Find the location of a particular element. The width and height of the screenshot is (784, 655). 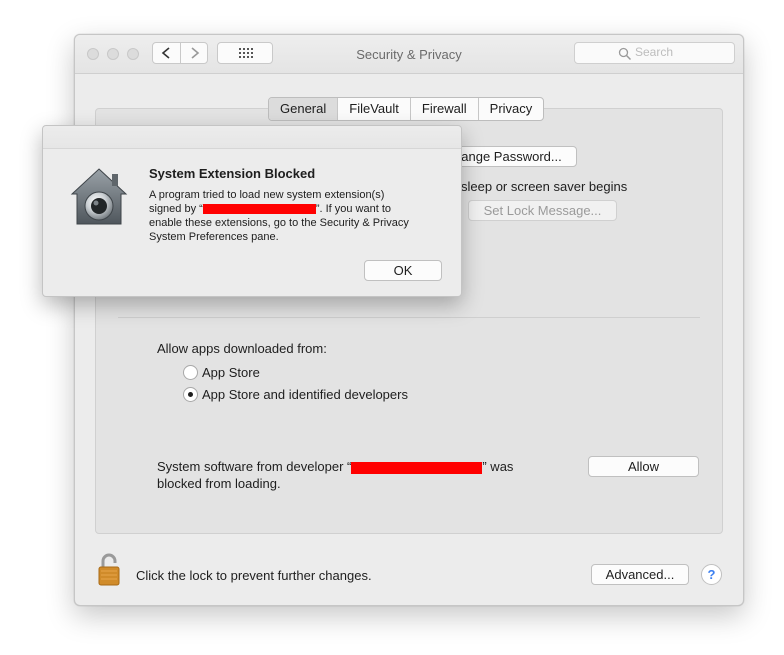

divider is located at coordinates (409, 317).